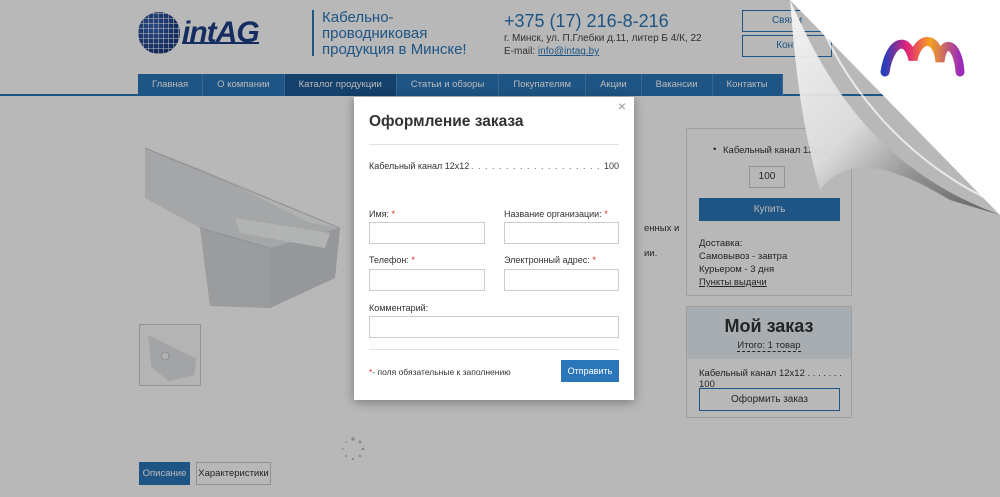 The width and height of the screenshot is (1000, 497). I want to click on organization-label-text: Название организации:, so click(553, 214).